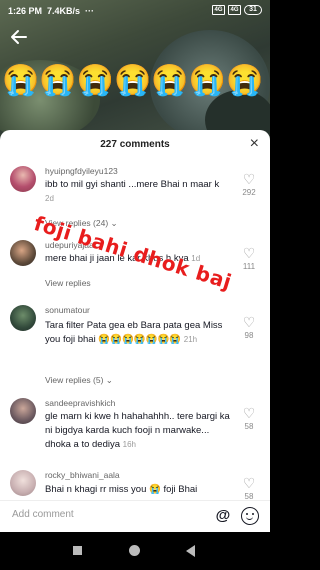 Image resolution: width=320 pixels, height=570 pixels. I want to click on comment-time: 2d, so click(49, 198).